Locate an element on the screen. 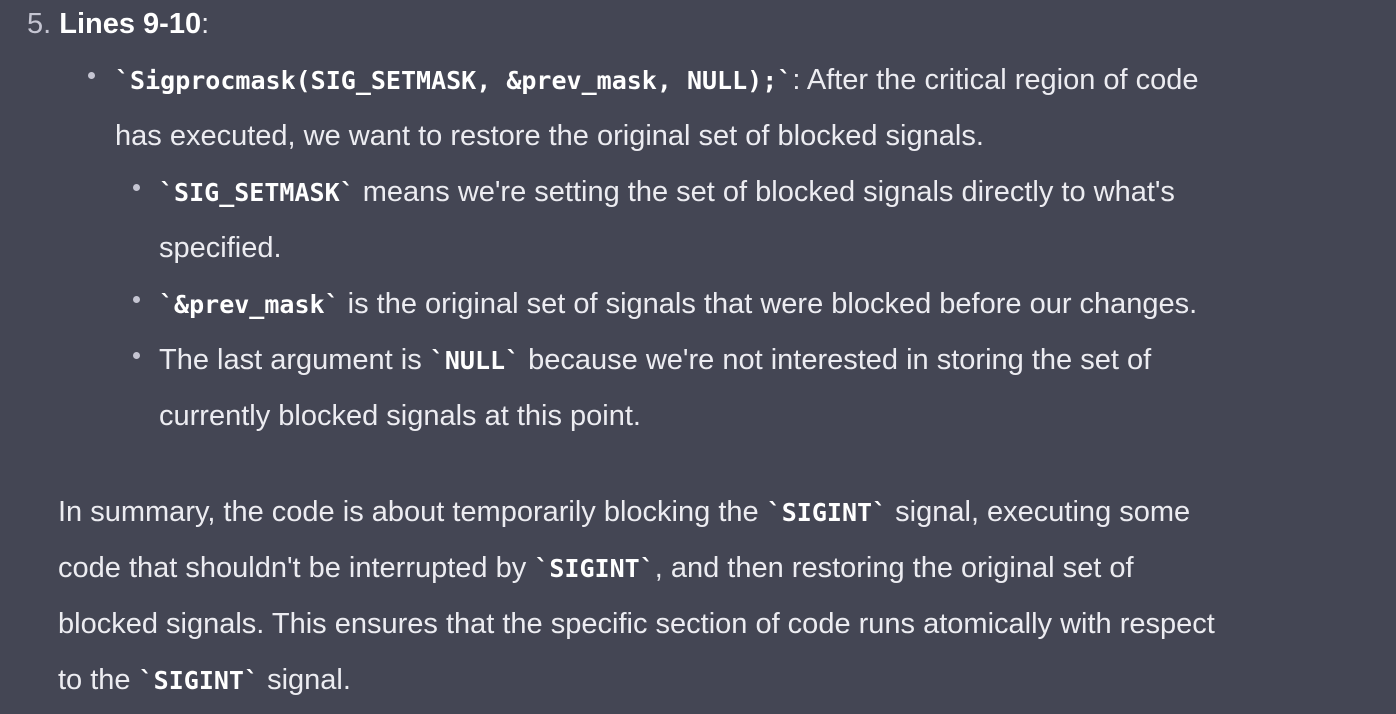 The image size is (1396, 714). sub-bullet-line: currently blocked signals at this point. is located at coordinates (400, 416).